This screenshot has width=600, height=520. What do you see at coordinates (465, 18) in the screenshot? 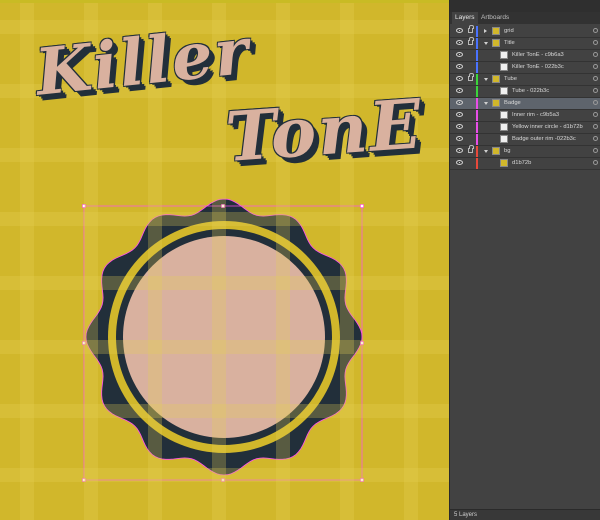
I see `tab-layers: Layers` at bounding box center [465, 18].